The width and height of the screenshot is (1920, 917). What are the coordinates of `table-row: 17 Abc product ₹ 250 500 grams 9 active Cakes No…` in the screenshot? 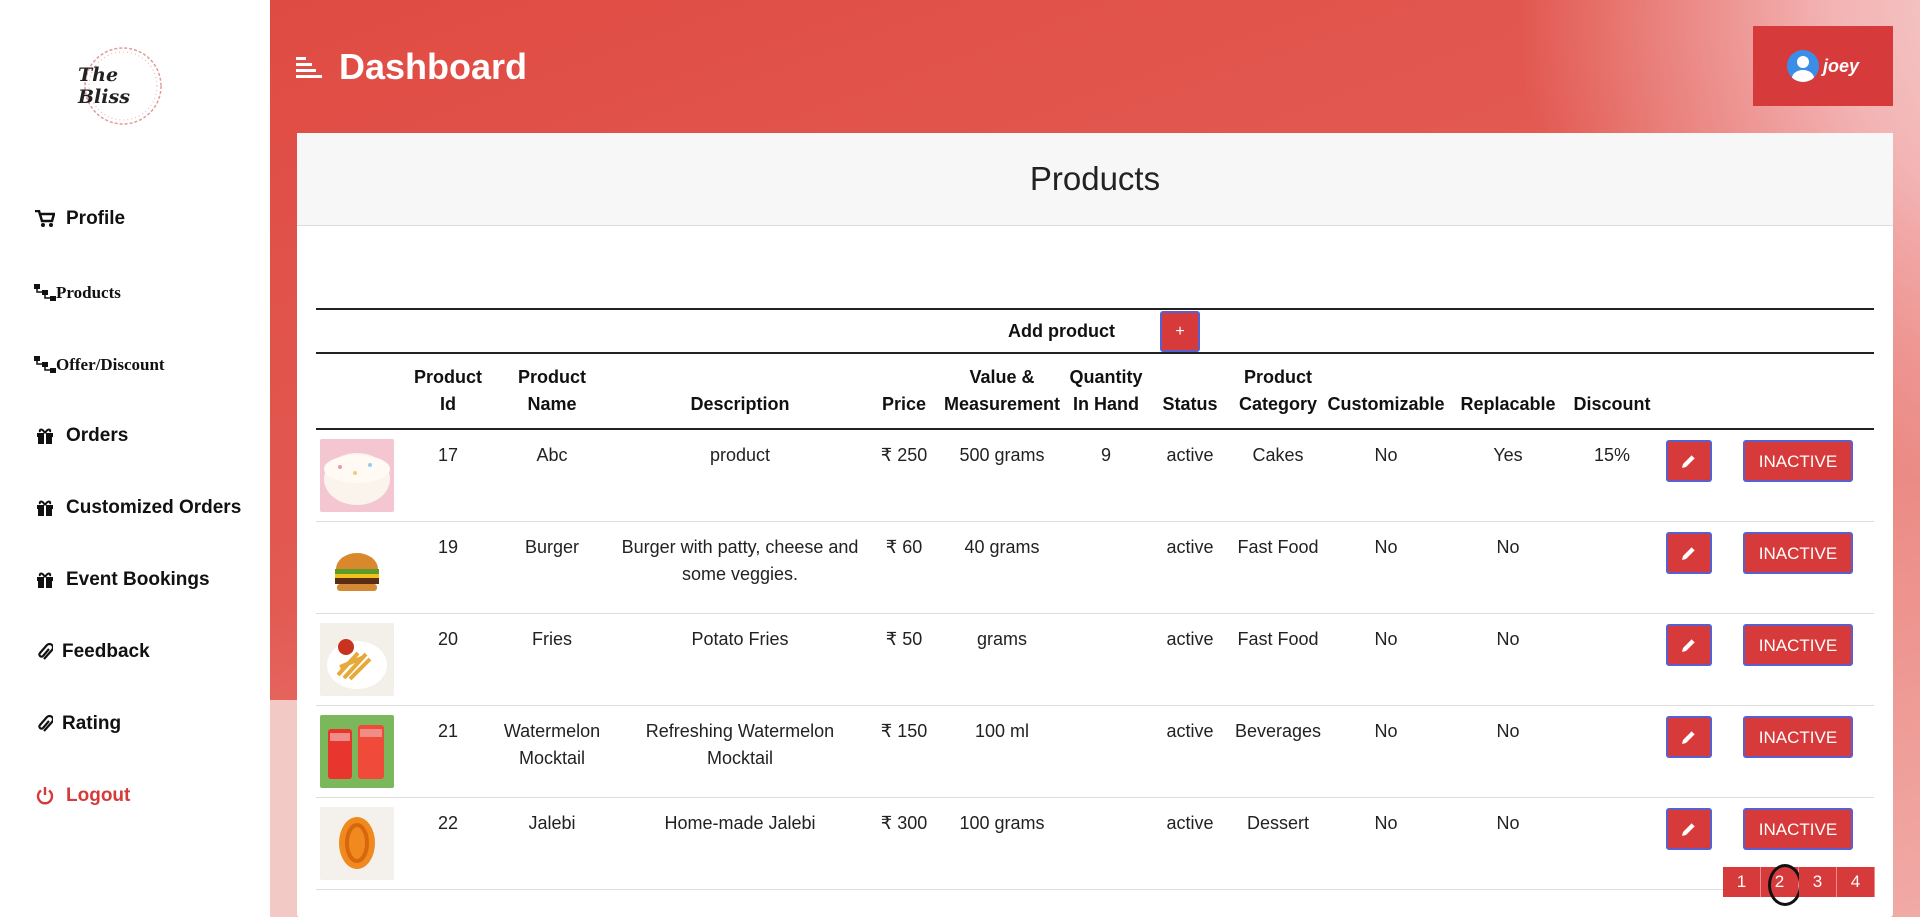 It's located at (1095, 475).